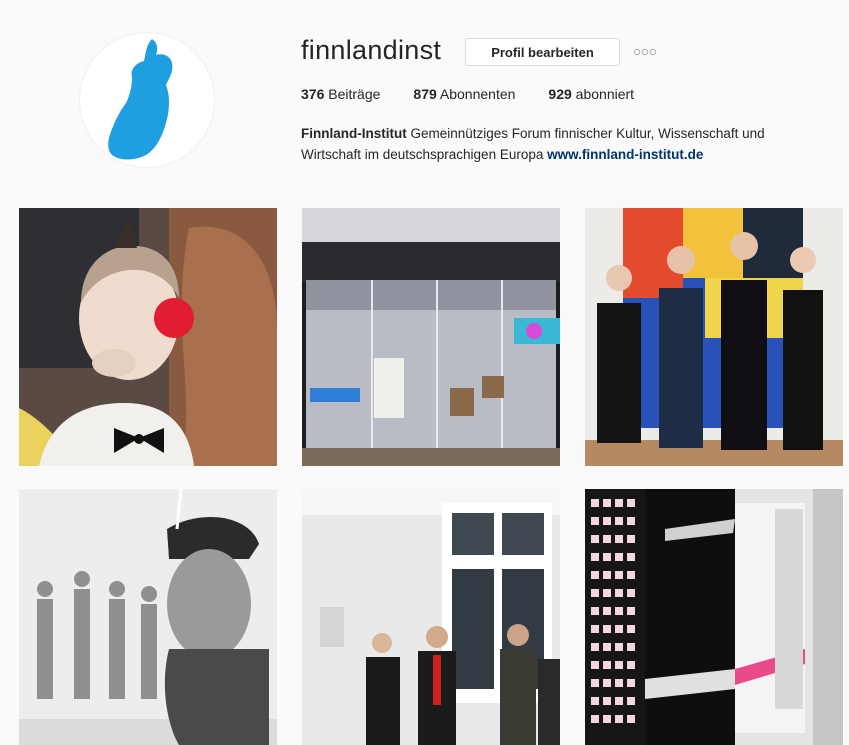 The image size is (849, 745). I want to click on followers-stat: 879 Abonnenten, so click(464, 96).